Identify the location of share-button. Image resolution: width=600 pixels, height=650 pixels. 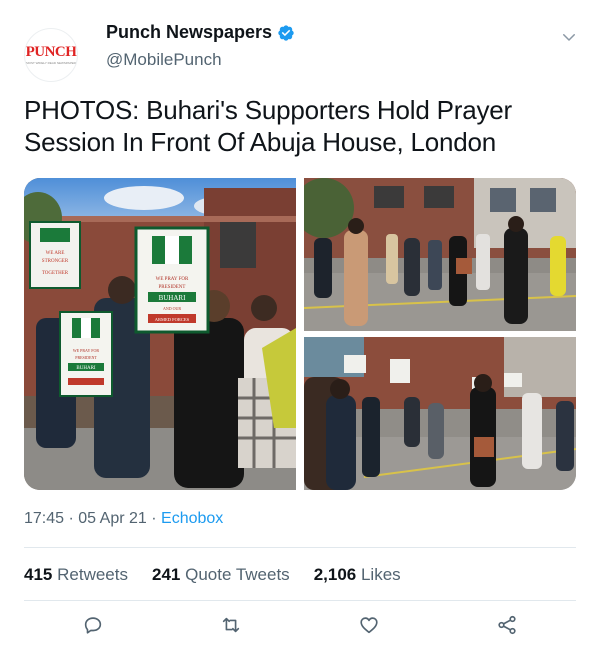
(507, 625).